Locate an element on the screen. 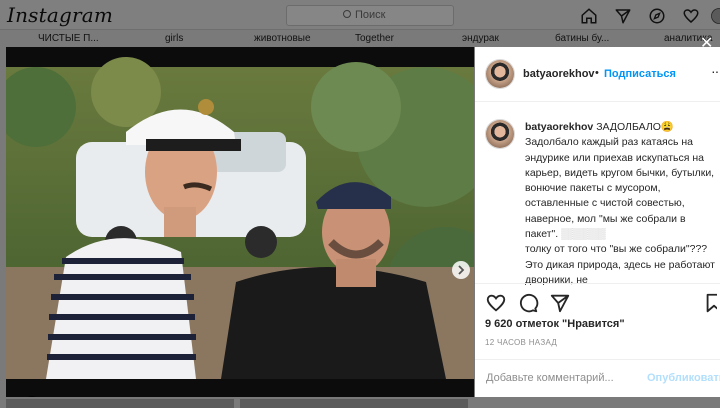  search-input: Поиск is located at coordinates (370, 15).